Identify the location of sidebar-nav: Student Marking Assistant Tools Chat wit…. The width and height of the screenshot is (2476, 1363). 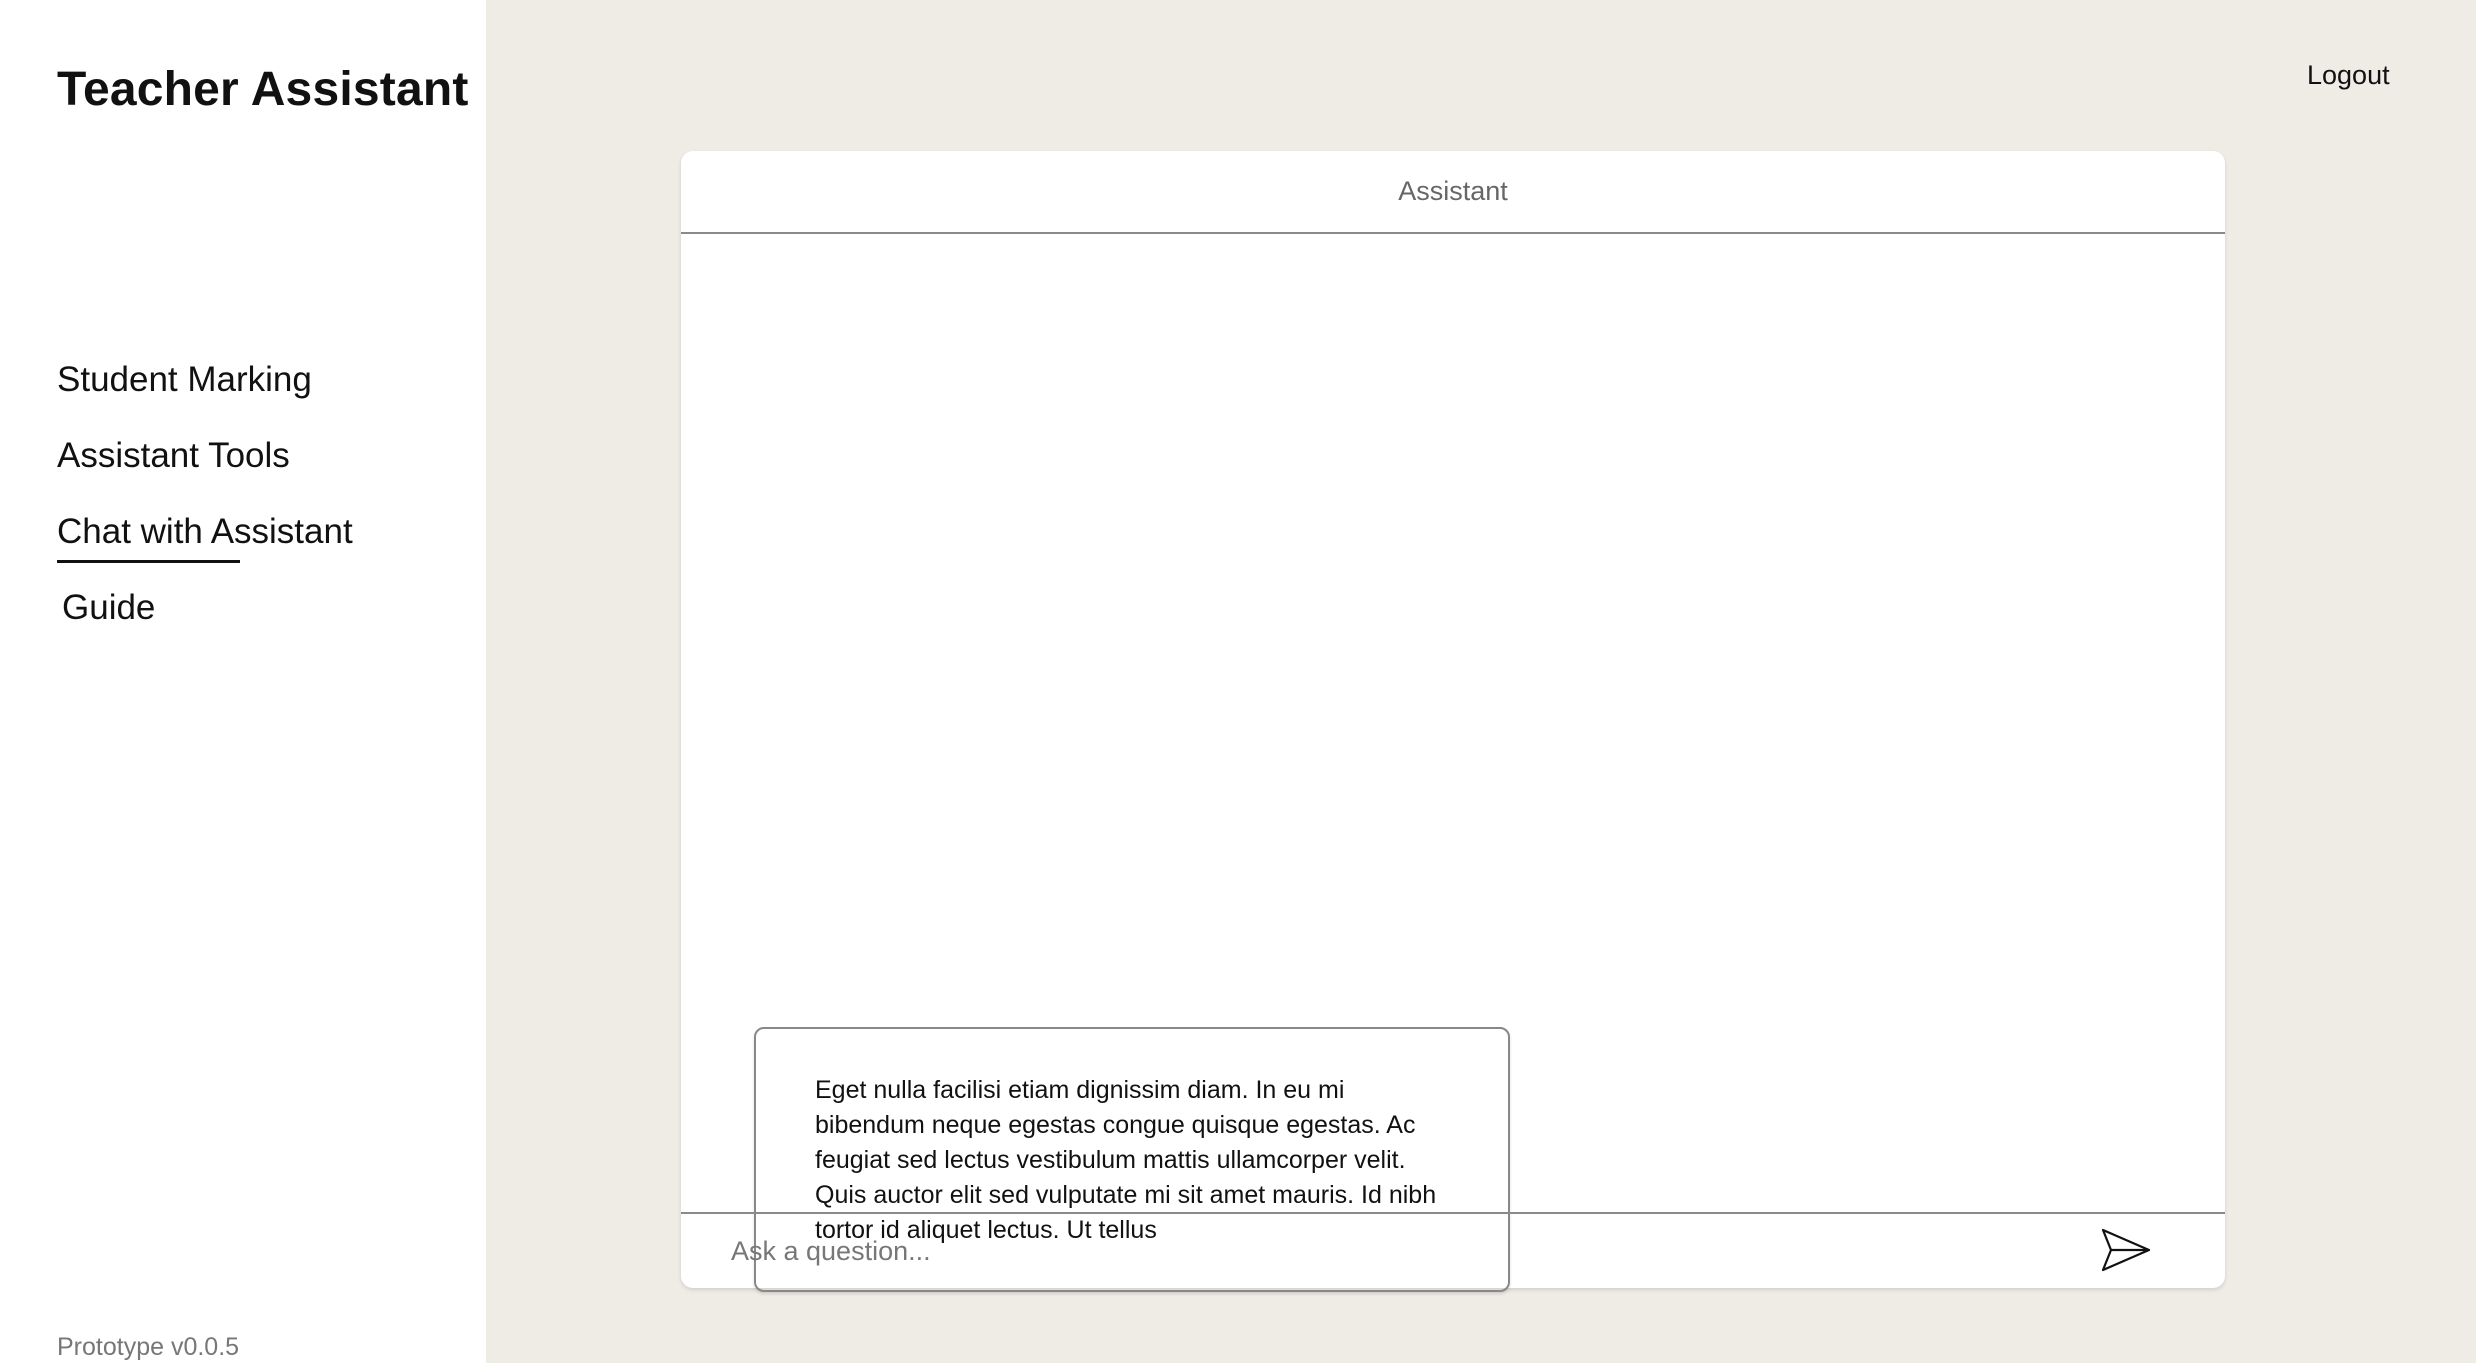
(205, 507).